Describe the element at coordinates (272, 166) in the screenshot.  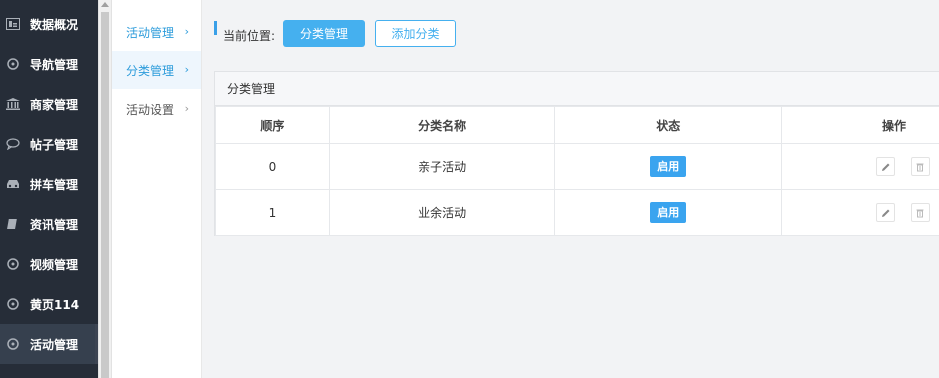
I see `row-order: 0` at that location.